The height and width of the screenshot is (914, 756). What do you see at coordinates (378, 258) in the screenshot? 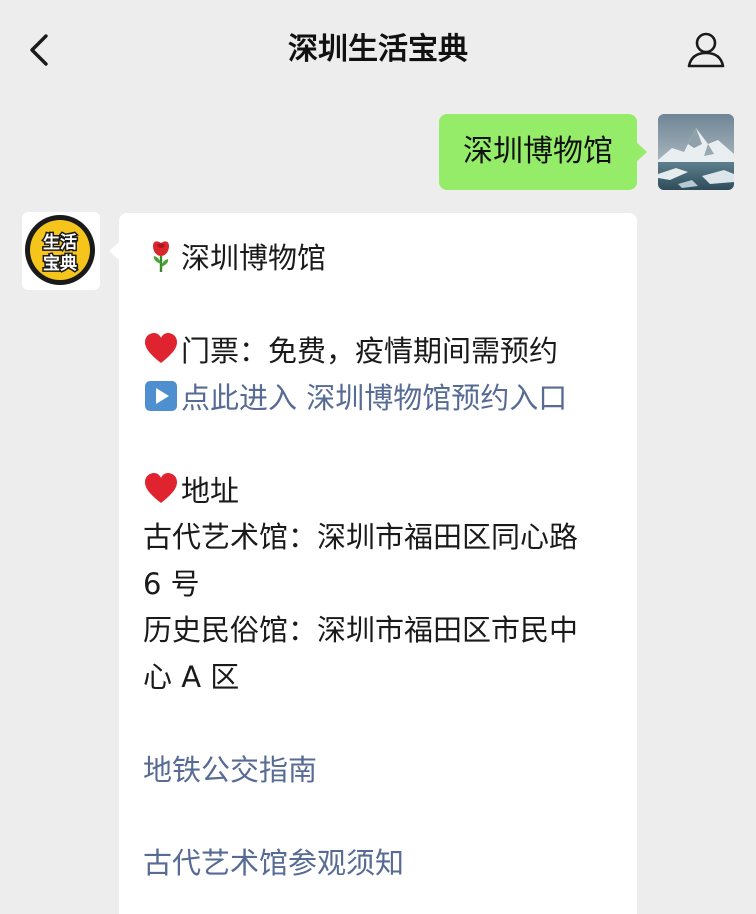
I see `museum-heading-line: 深圳博物馆` at bounding box center [378, 258].